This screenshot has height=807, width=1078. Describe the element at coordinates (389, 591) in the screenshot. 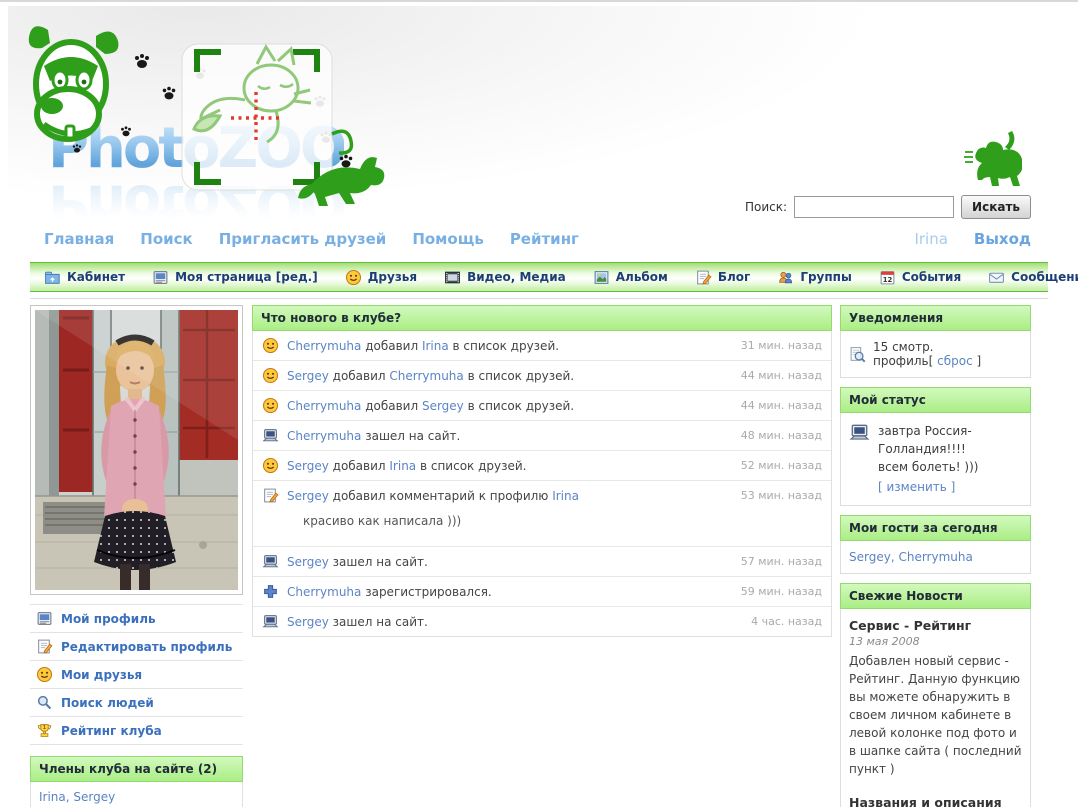

I see `feed-text: Cherrymuha зарегистрировался.` at that location.